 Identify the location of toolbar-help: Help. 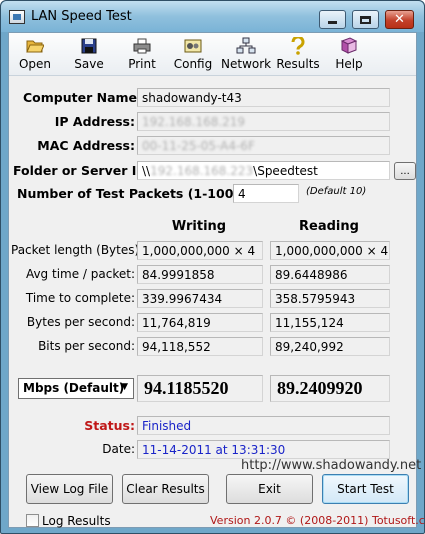
(349, 55).